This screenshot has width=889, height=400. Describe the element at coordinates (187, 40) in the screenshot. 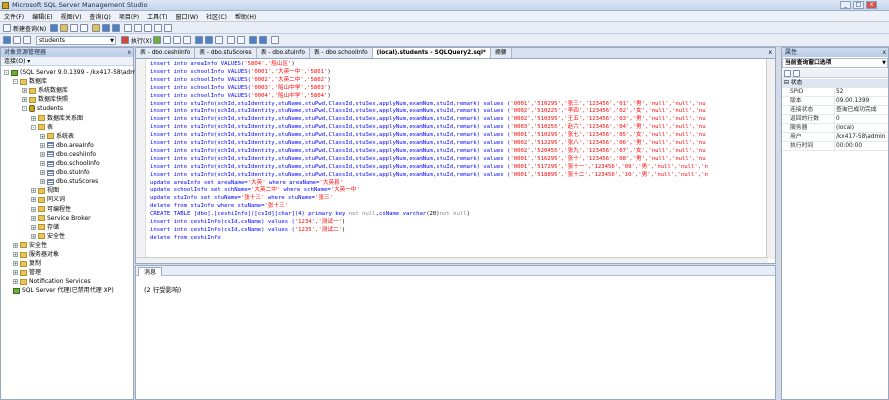

I see `query-designer-icon` at that location.